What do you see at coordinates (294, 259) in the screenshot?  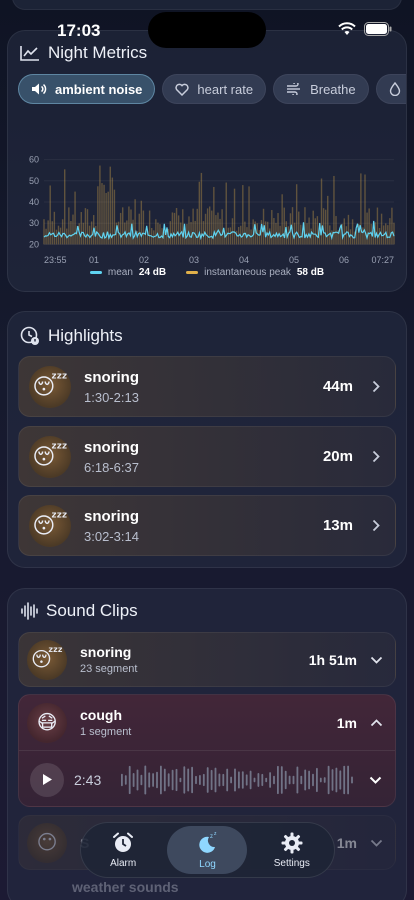 I see `x-tick-label: 05` at bounding box center [294, 259].